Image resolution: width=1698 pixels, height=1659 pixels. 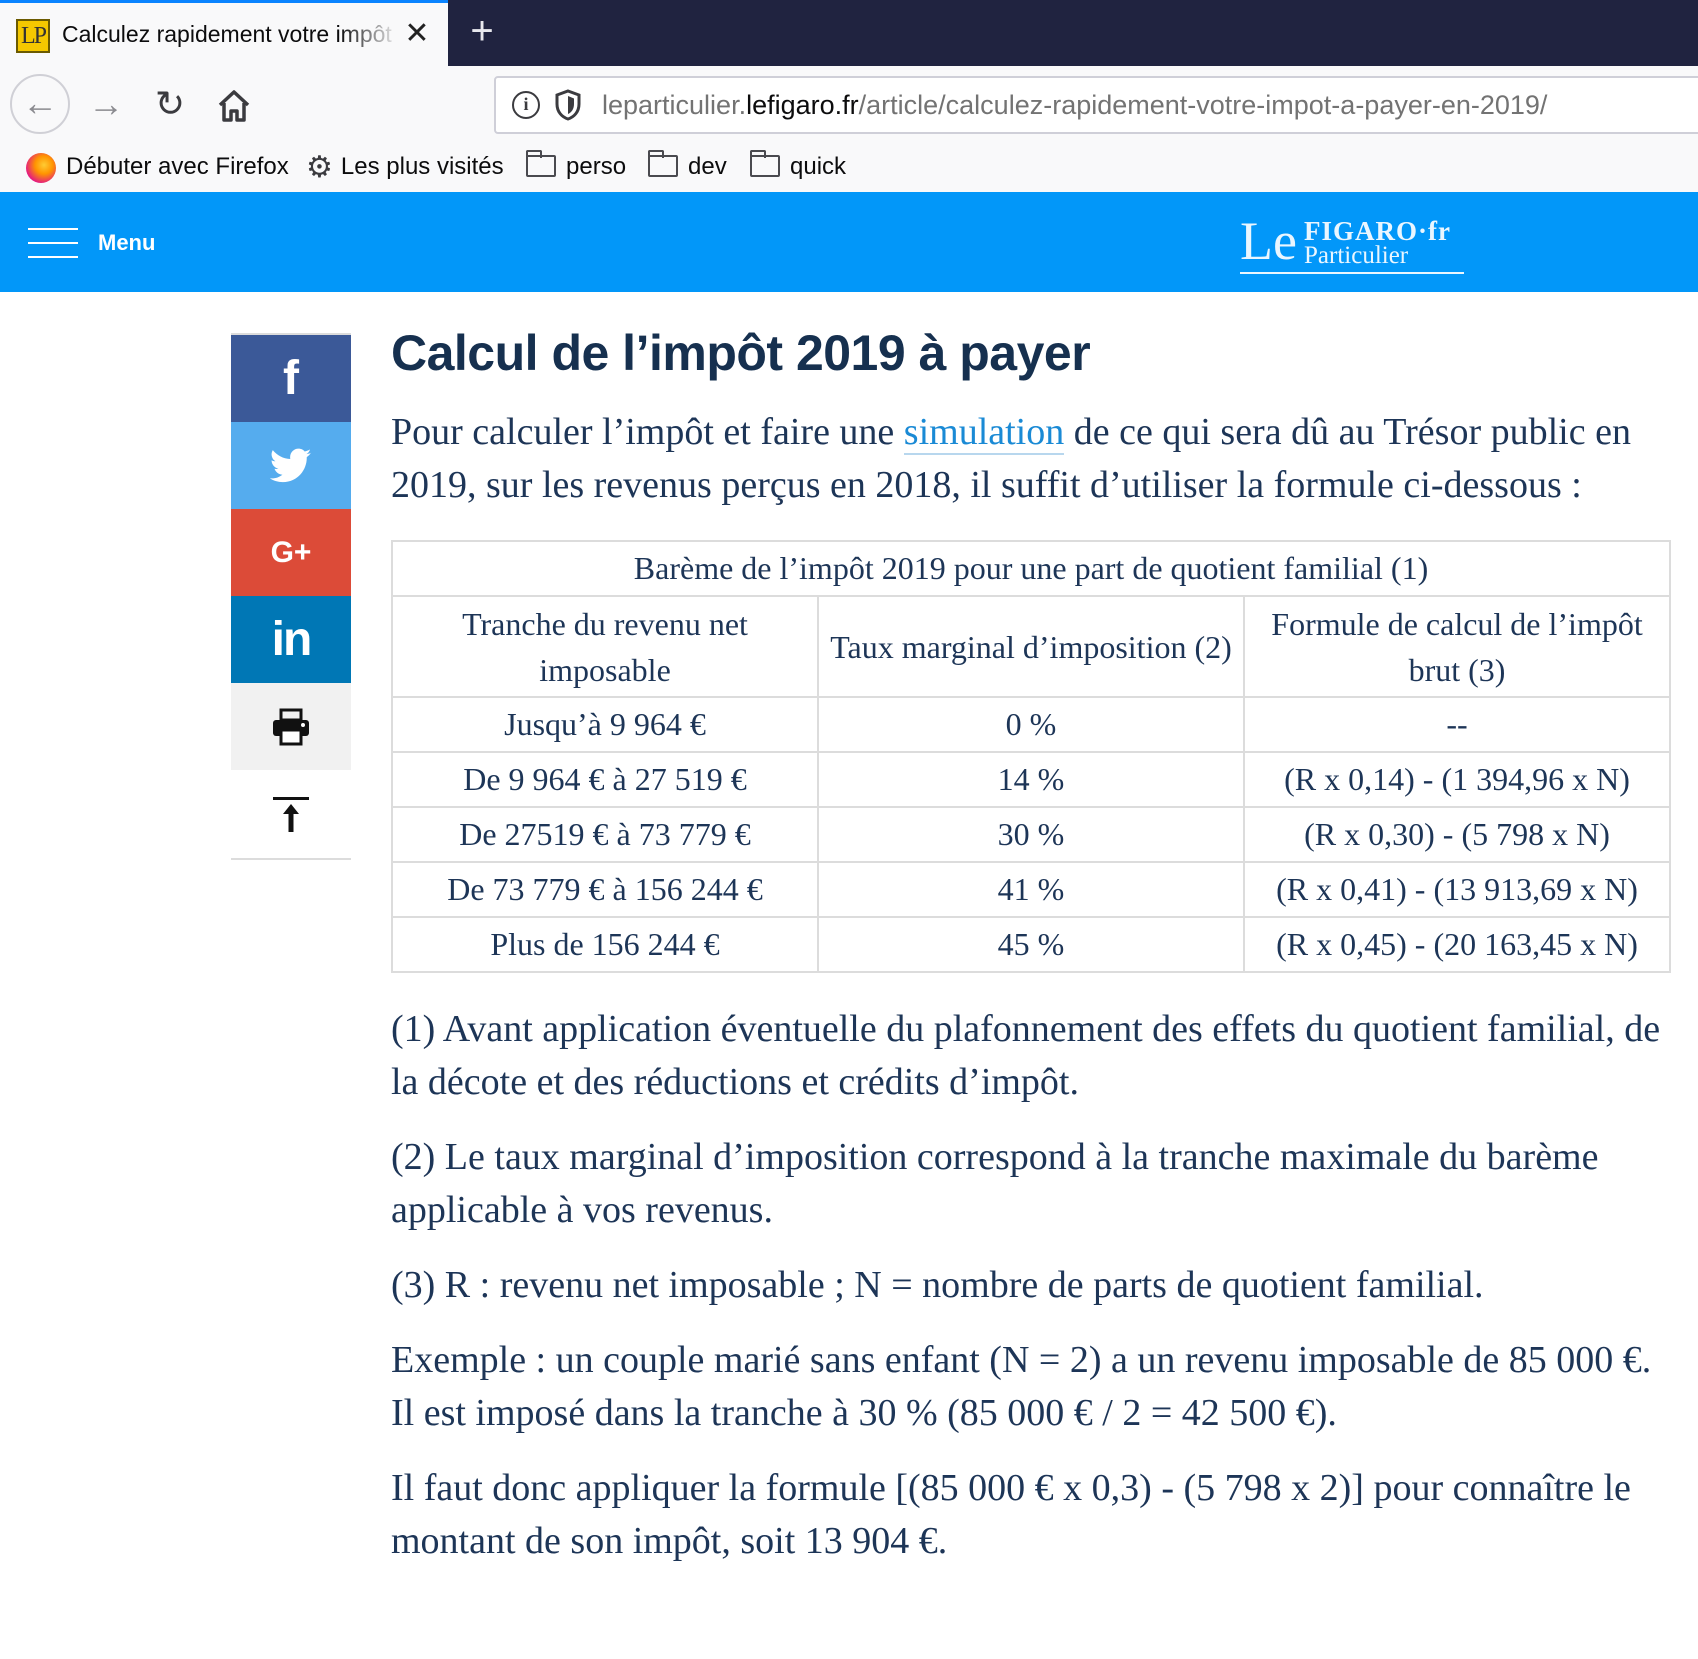 I want to click on share-google-plus-button: G+, so click(x=291, y=552).